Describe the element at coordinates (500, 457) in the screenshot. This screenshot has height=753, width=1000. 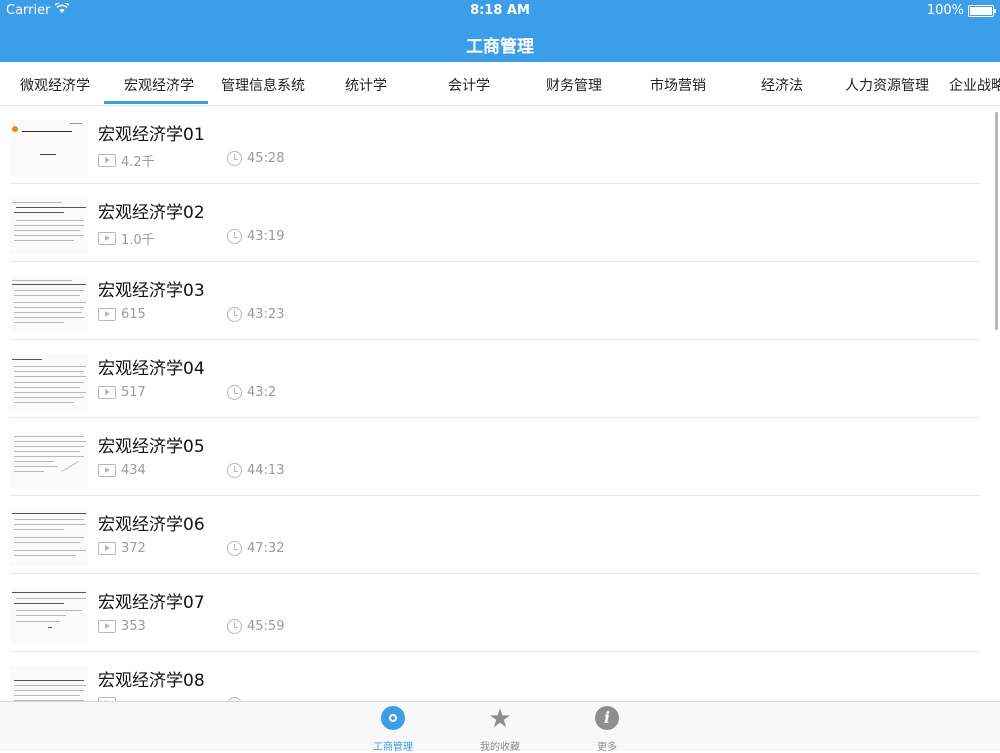
I see `list-item: 宏观经济学05 434 44:13` at that location.